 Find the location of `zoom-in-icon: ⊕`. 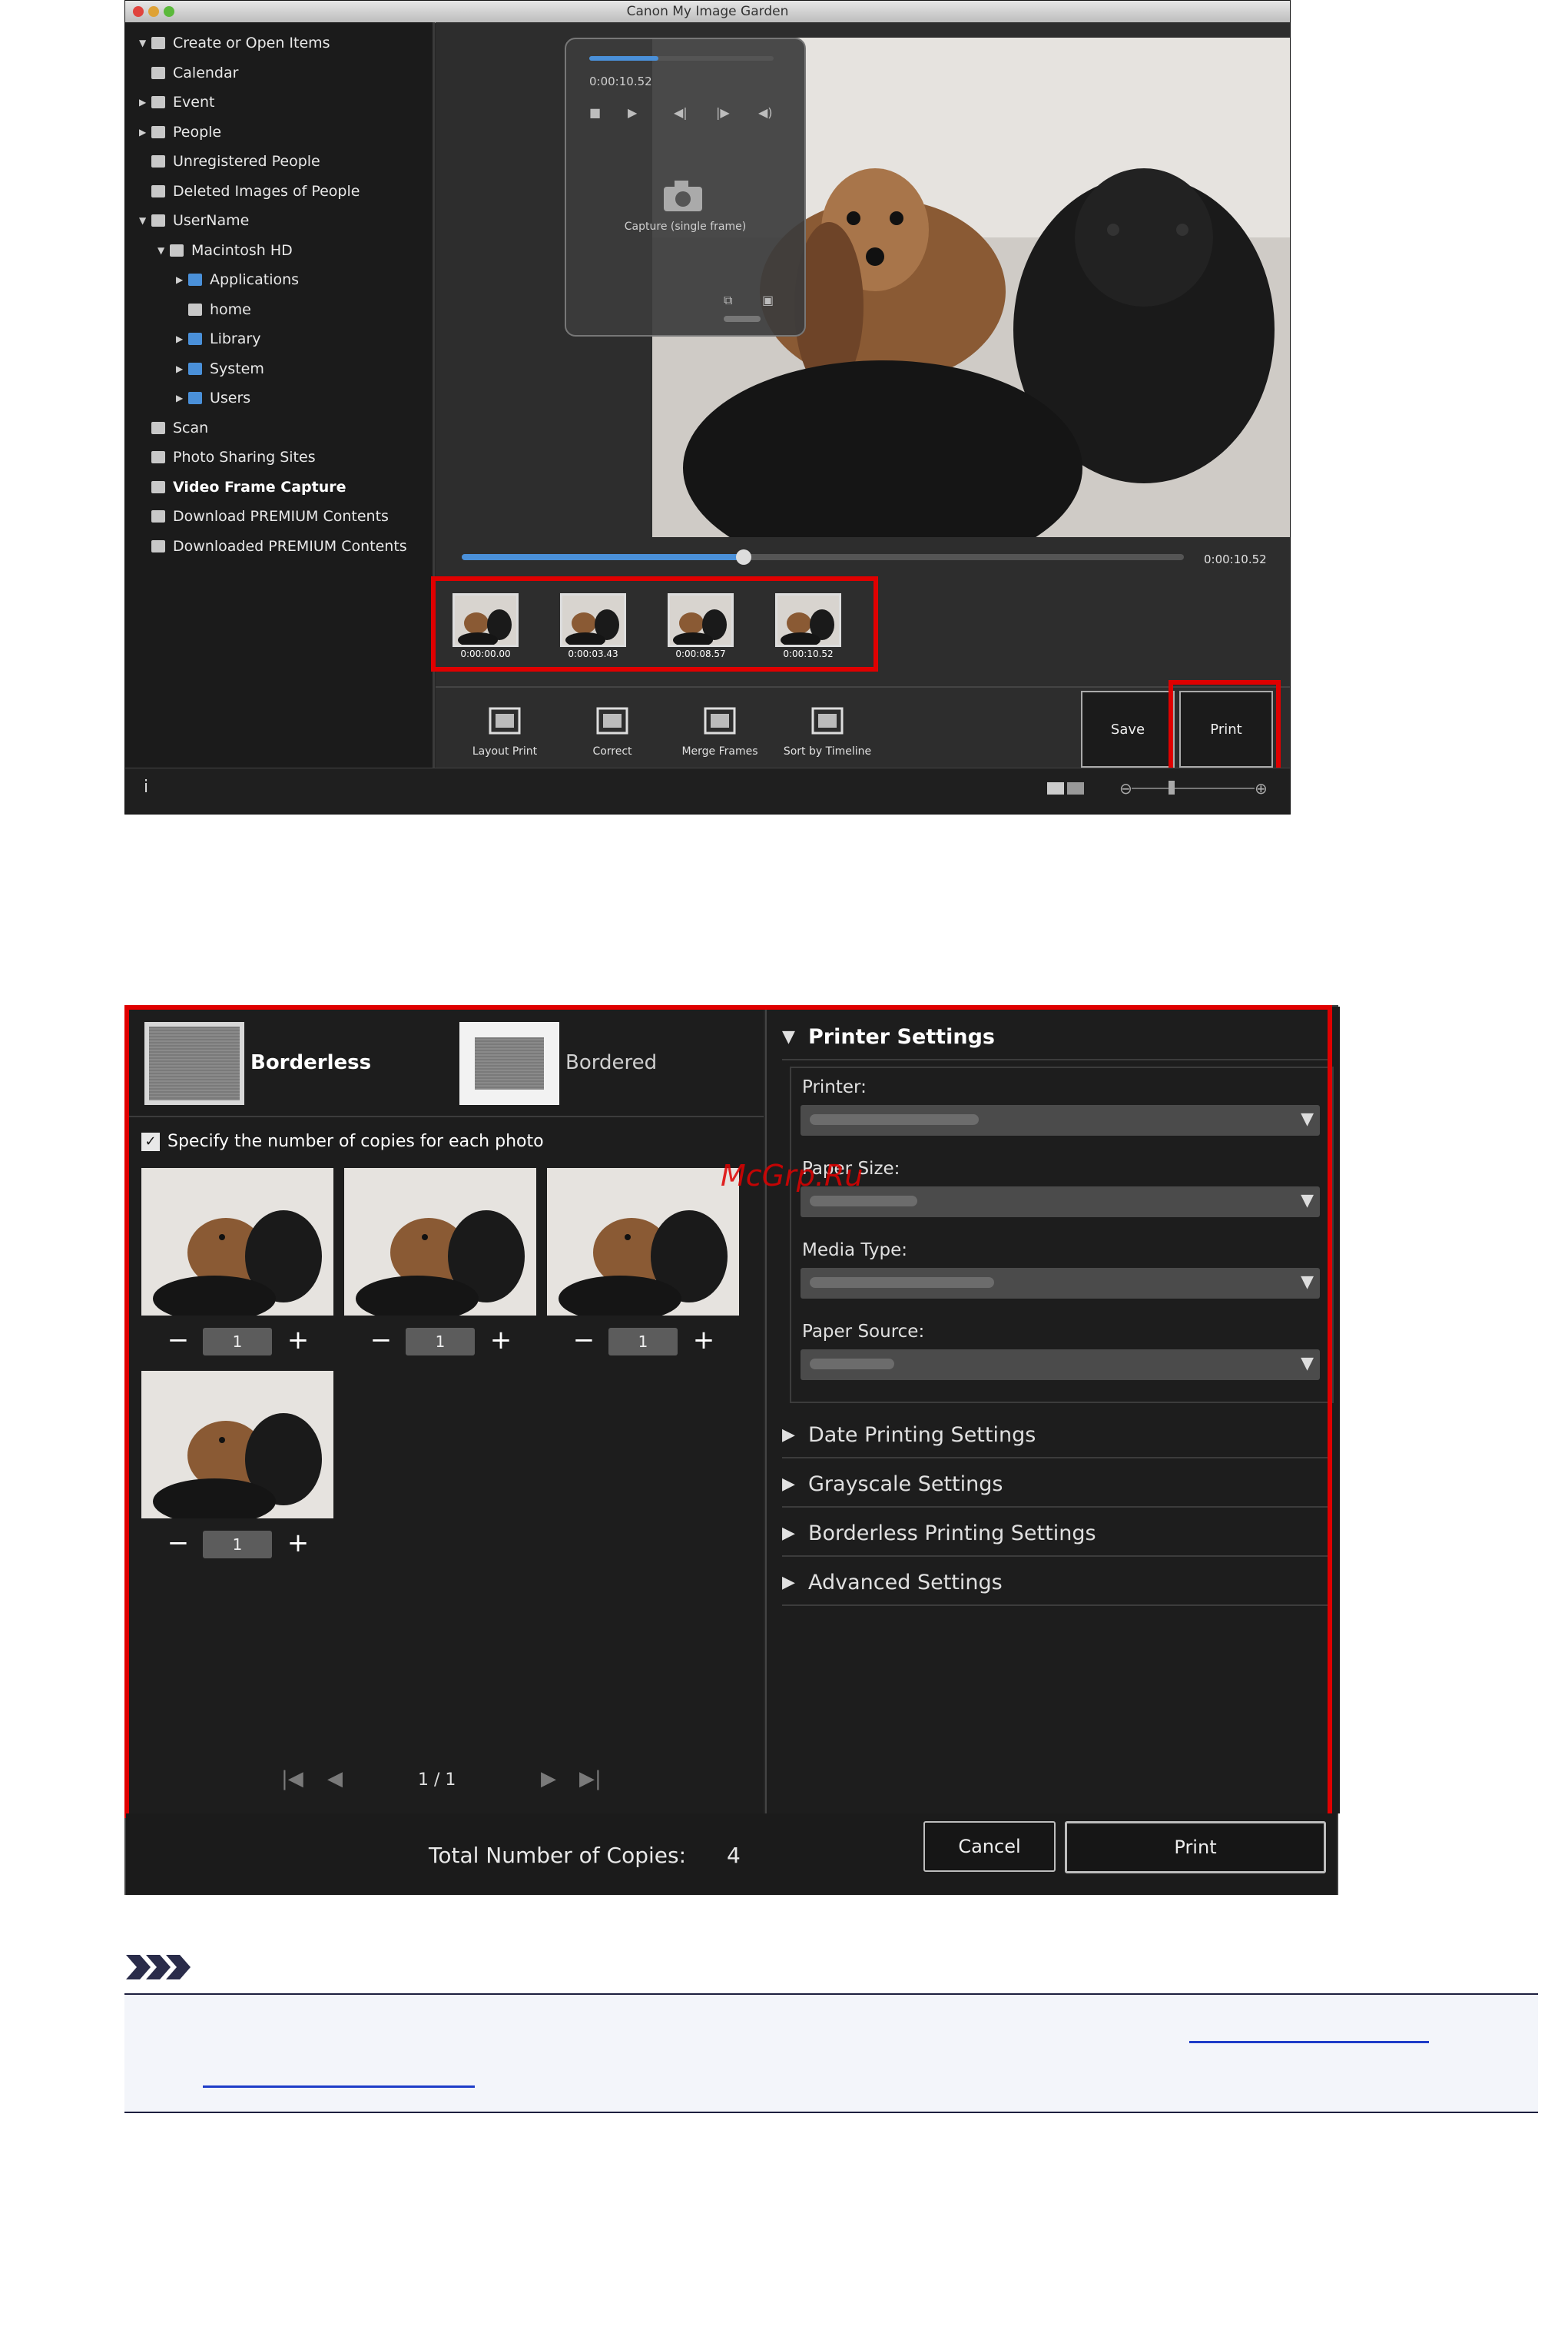

zoom-in-icon: ⊕ is located at coordinates (1261, 788).